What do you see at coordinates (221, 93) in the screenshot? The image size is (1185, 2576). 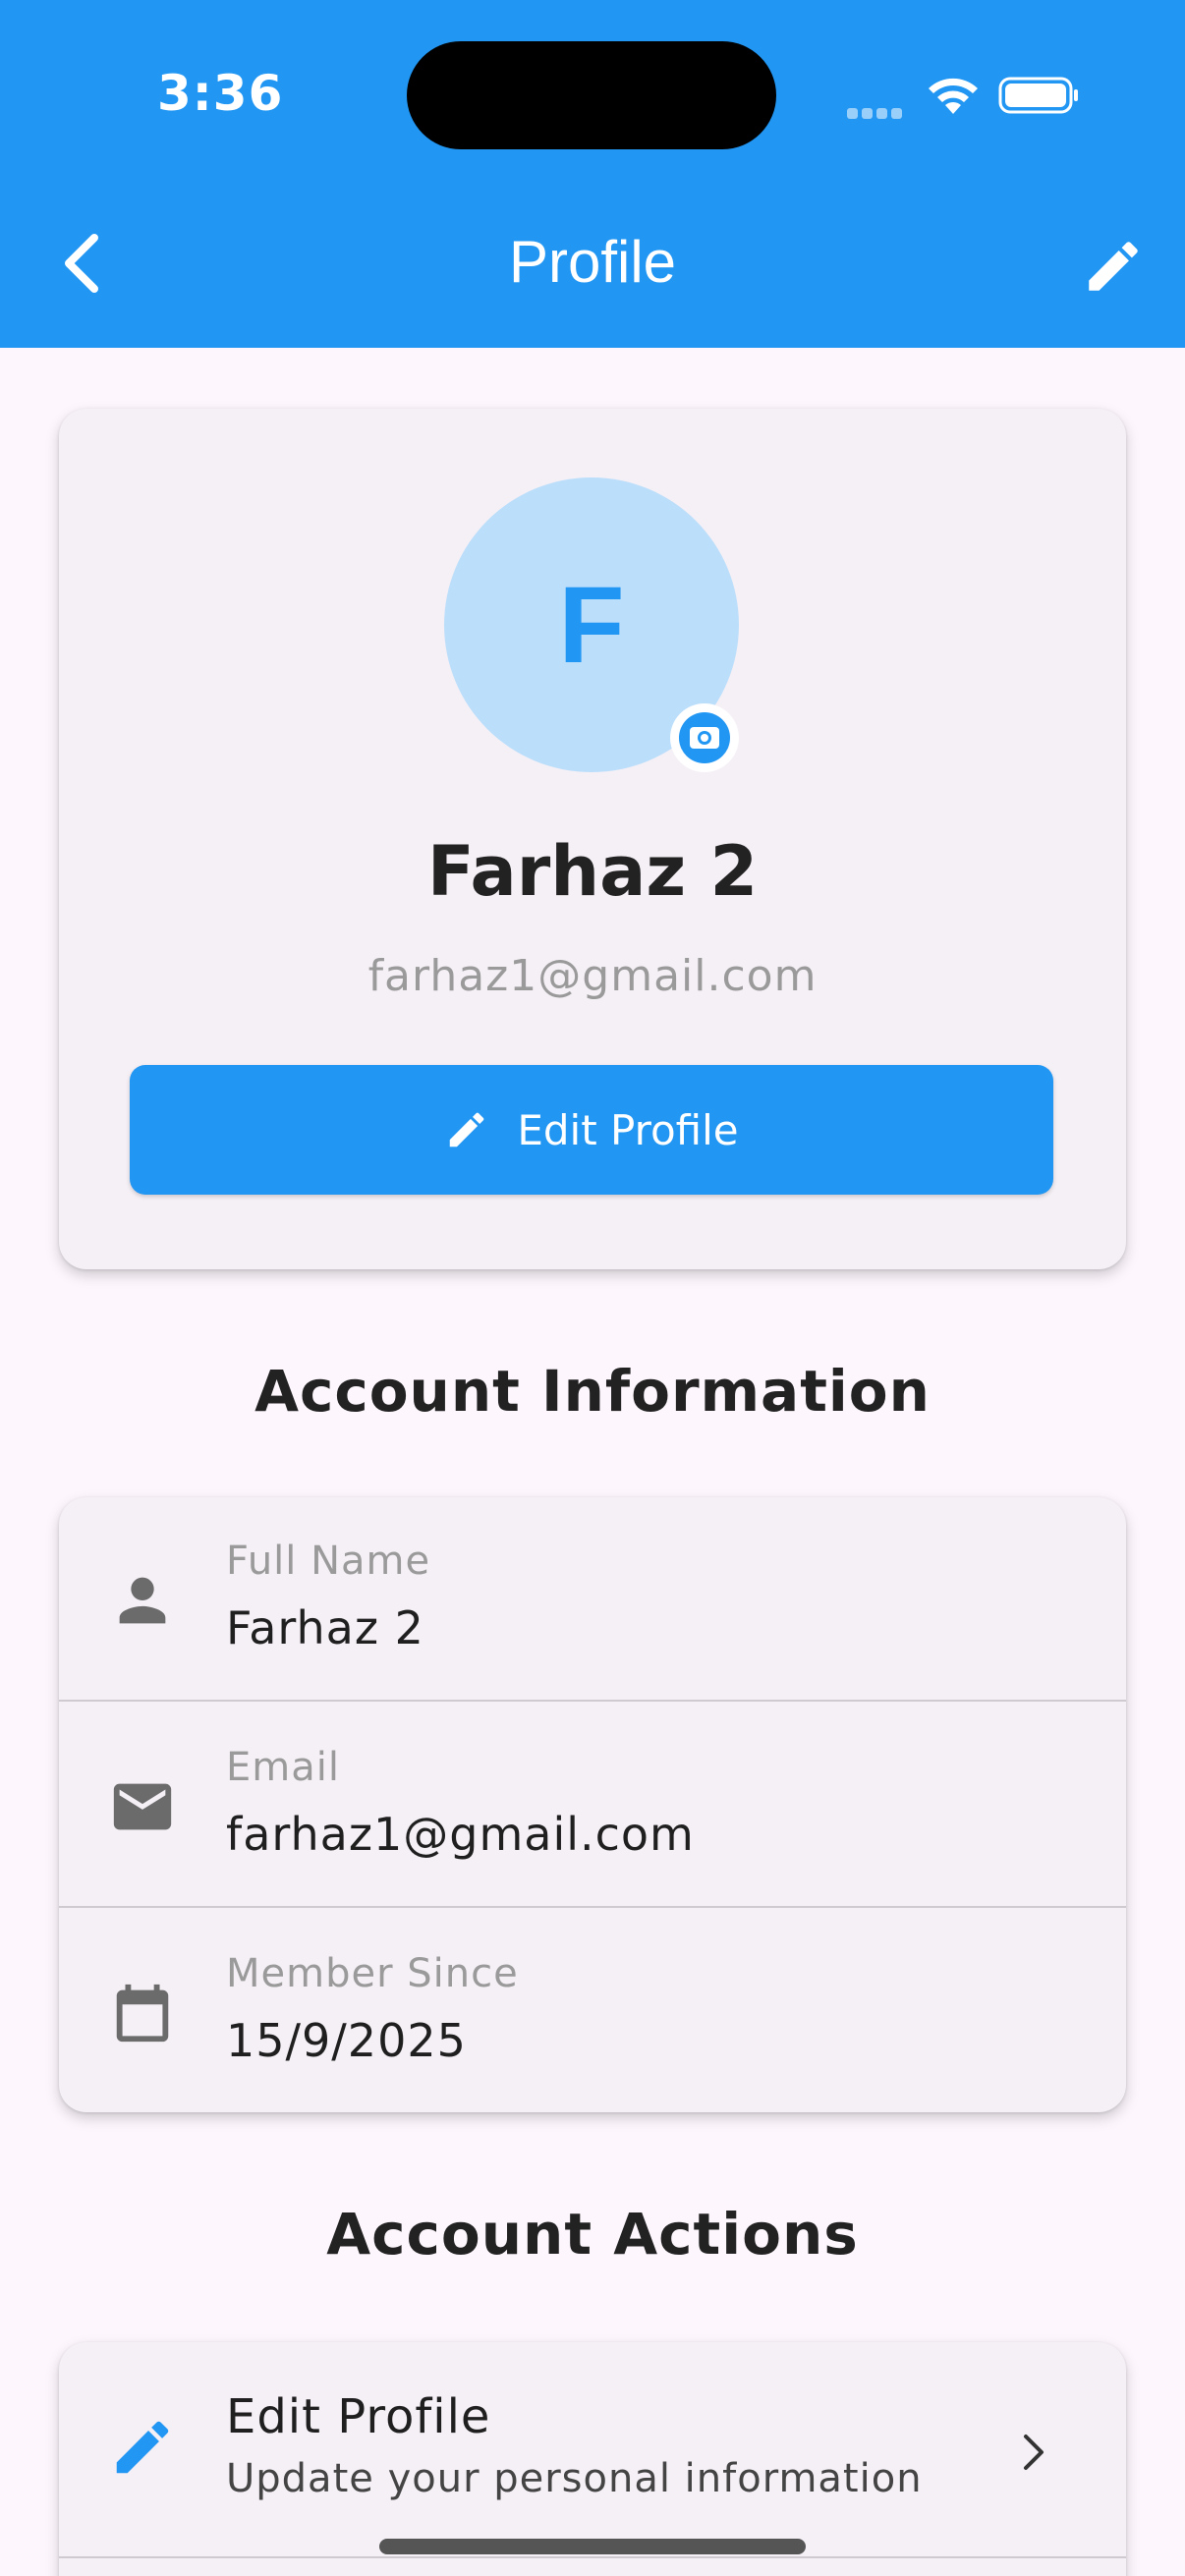 I see `status-time: 3:36` at bounding box center [221, 93].